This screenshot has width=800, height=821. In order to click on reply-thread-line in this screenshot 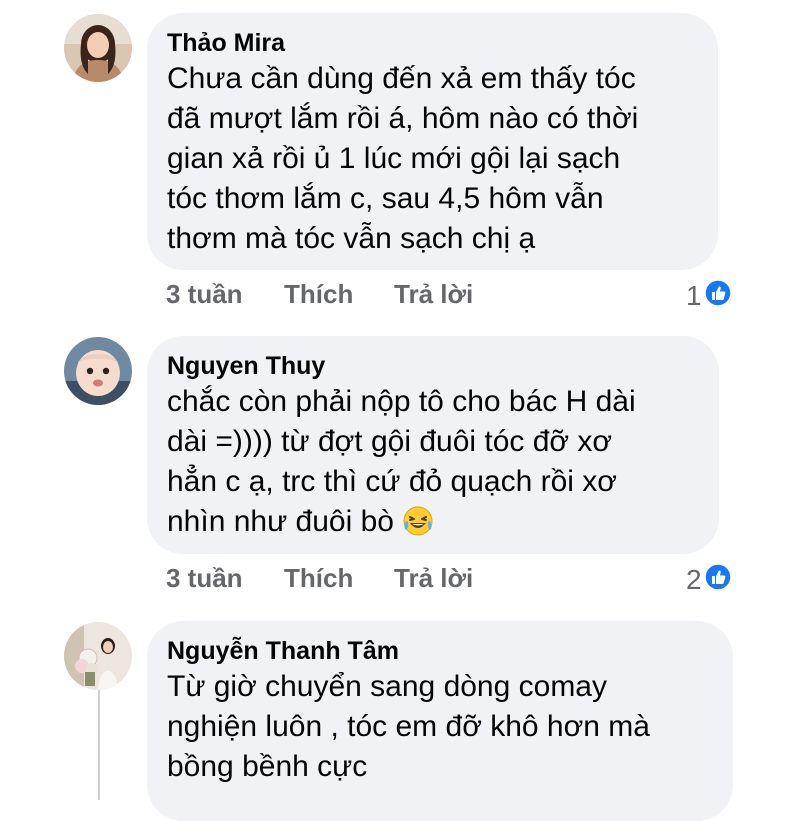, I will do `click(99, 745)`.